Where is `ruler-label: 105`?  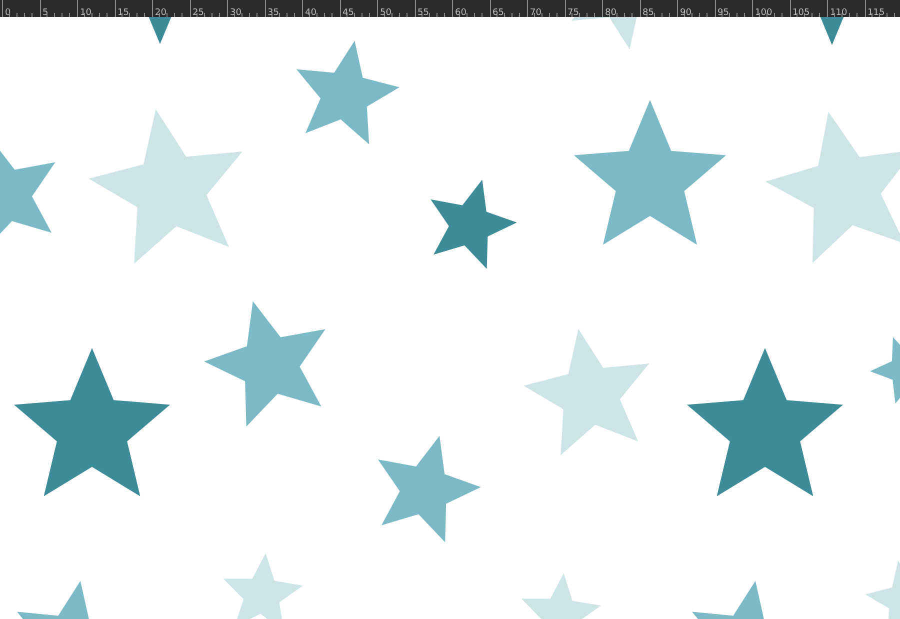
ruler-label: 105 is located at coordinates (801, 12).